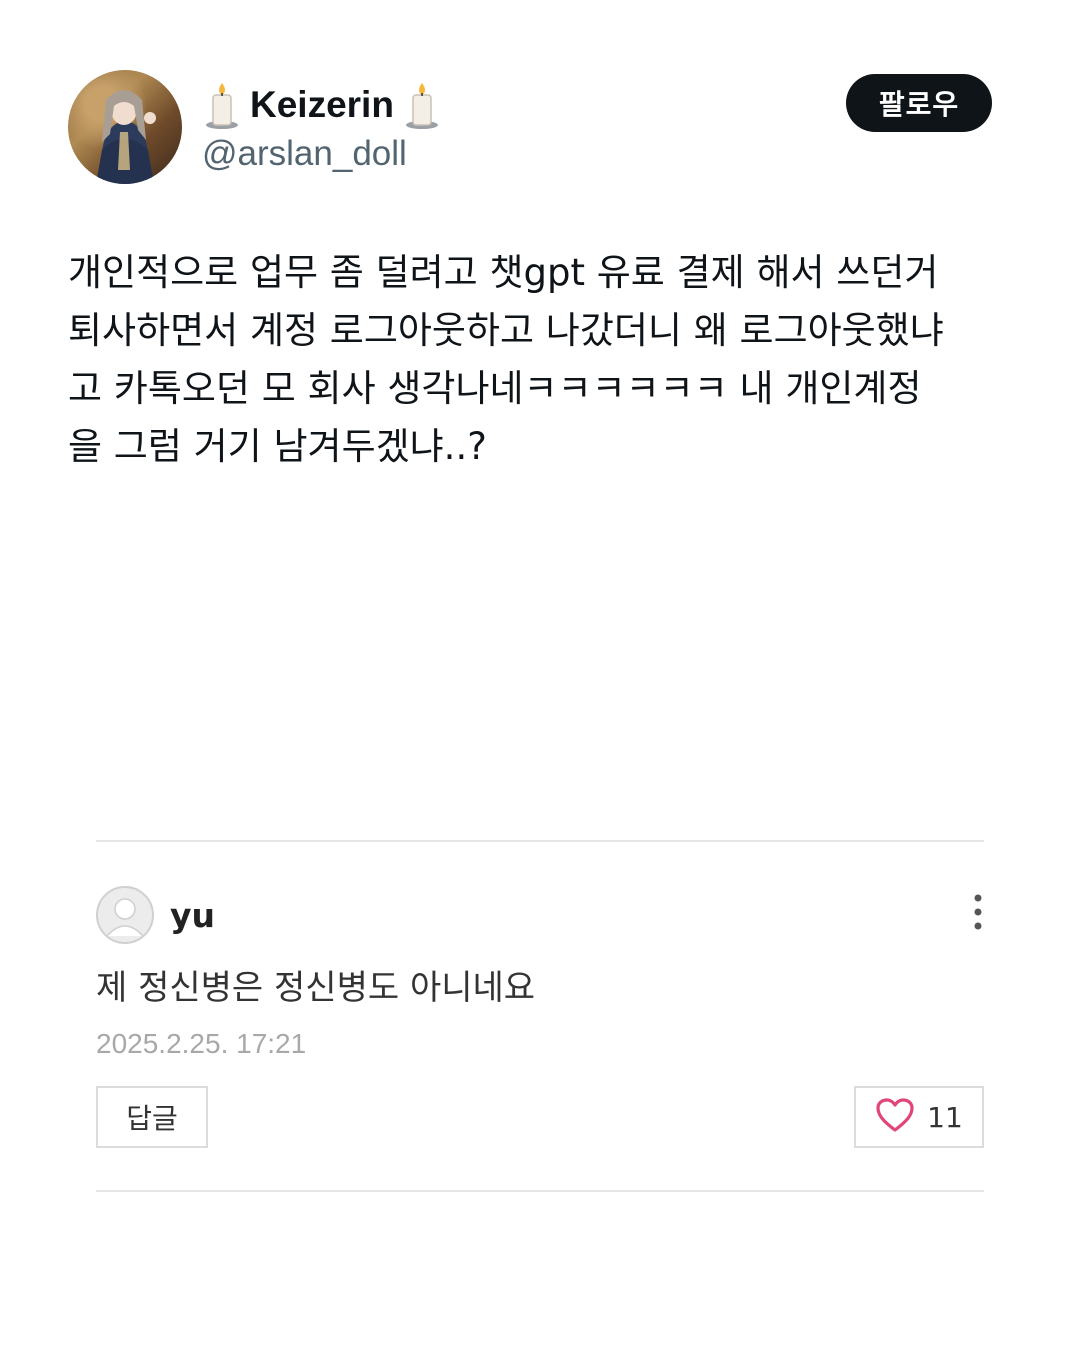 Image resolution: width=1080 pixels, height=1349 pixels. What do you see at coordinates (152, 1117) in the screenshot?
I see `reply-button: 답글` at bounding box center [152, 1117].